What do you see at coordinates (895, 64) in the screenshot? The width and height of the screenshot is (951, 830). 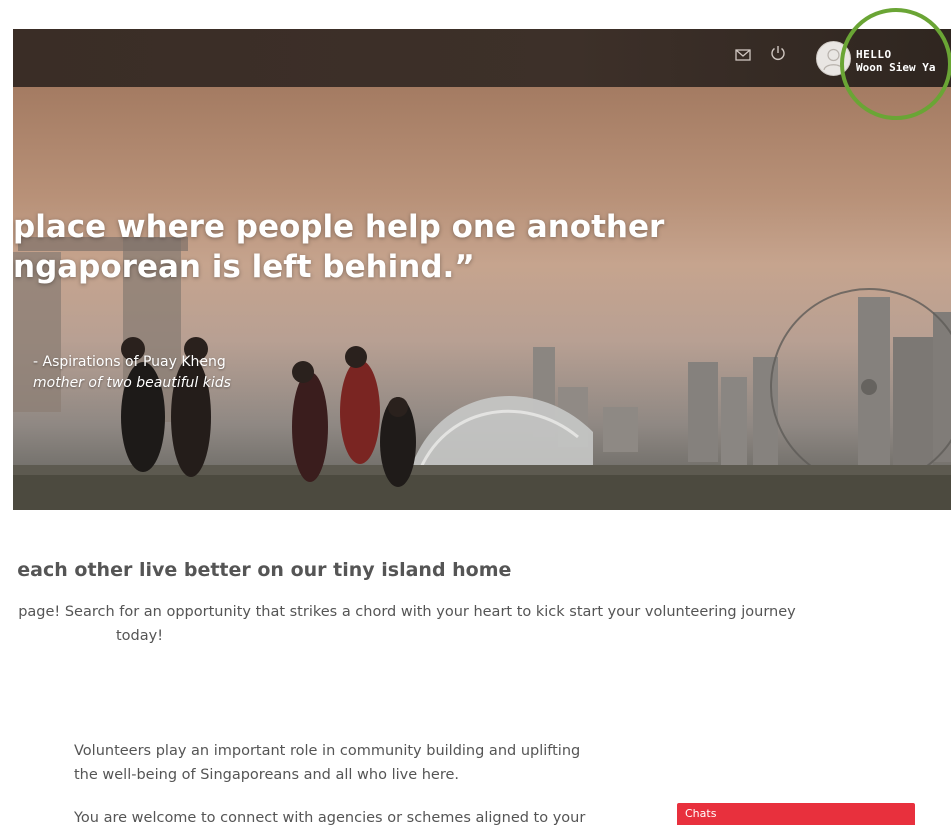 I see `highlight-circle-annotation` at bounding box center [895, 64].